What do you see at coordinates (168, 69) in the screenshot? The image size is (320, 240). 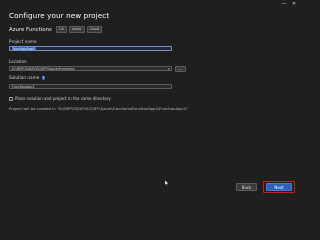 I see `chevron-down-icon: ▾` at bounding box center [168, 69].